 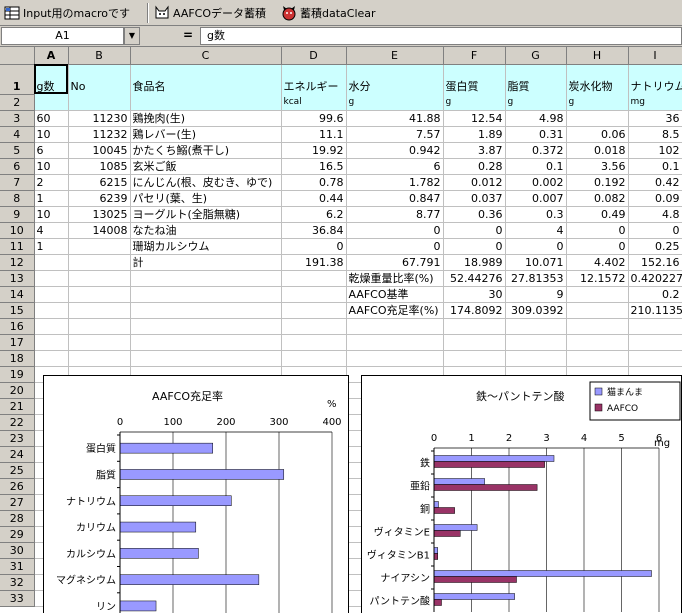 I want to click on column-header: C, so click(x=206, y=56).